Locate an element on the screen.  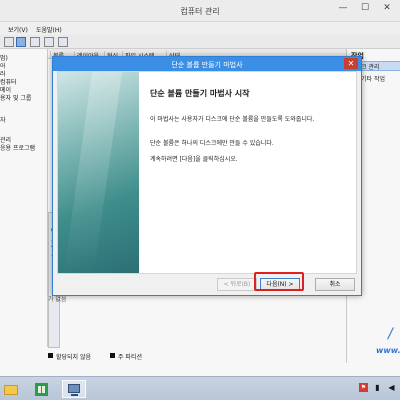
taskbar: ⚑ ▮ ◀ is located at coordinates (200, 388).